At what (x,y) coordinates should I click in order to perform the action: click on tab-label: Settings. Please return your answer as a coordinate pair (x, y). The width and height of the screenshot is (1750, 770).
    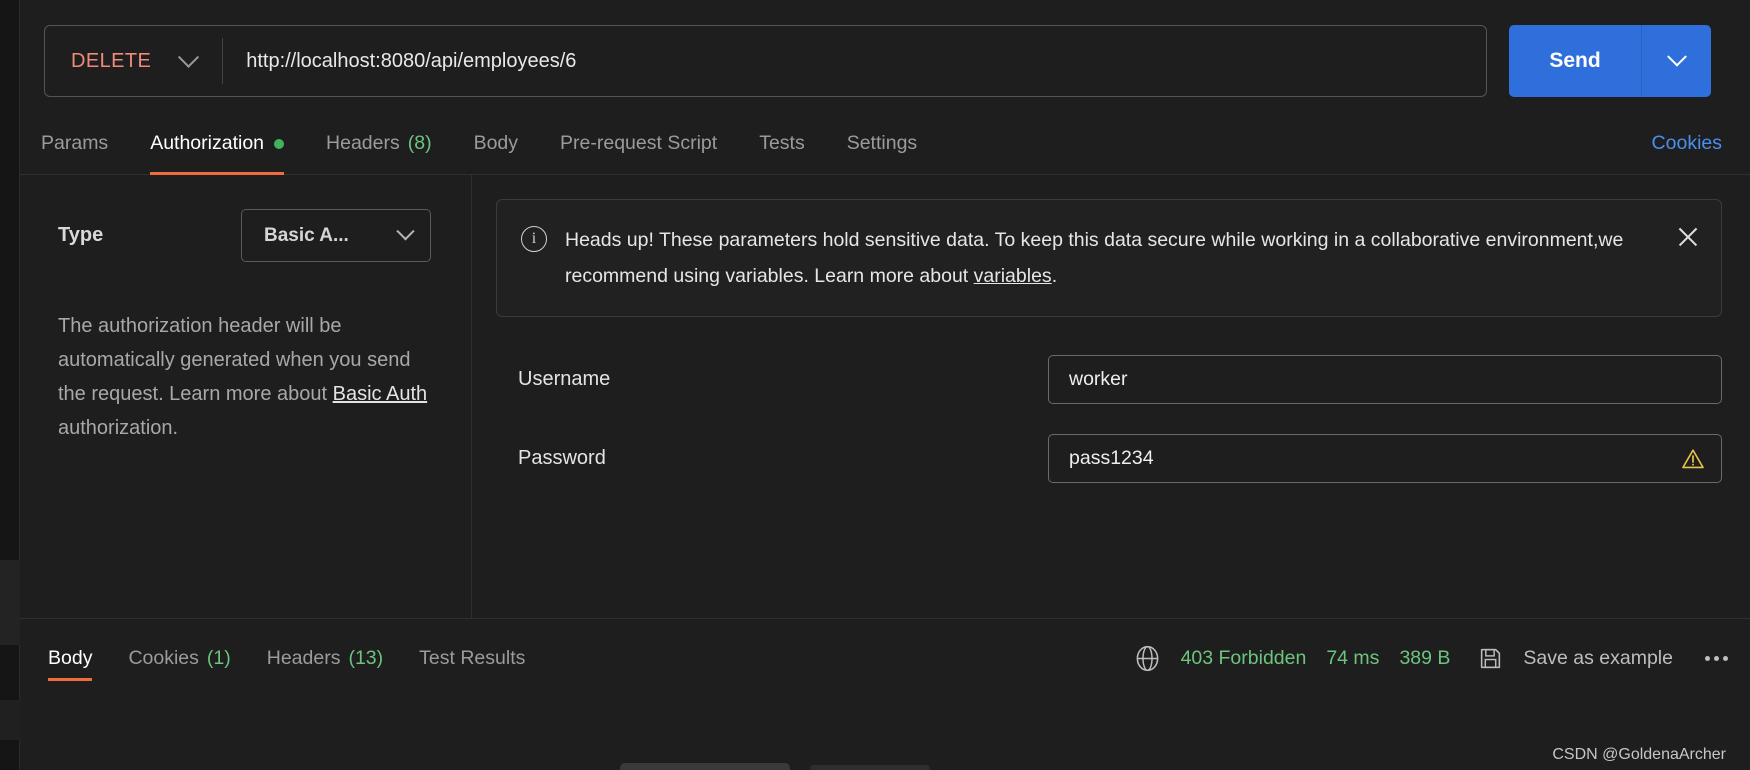
    Looking at the image, I should click on (882, 143).